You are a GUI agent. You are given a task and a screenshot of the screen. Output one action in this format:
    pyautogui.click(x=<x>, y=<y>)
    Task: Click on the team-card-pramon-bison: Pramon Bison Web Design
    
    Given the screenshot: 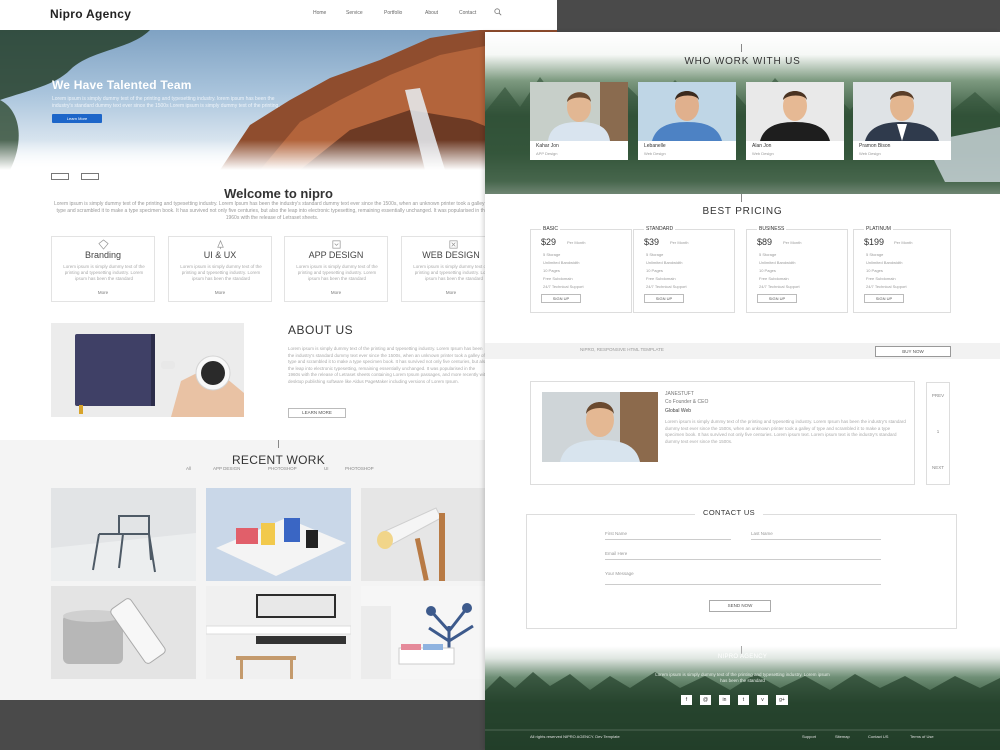 What is the action you would take?
    pyautogui.click(x=902, y=121)
    